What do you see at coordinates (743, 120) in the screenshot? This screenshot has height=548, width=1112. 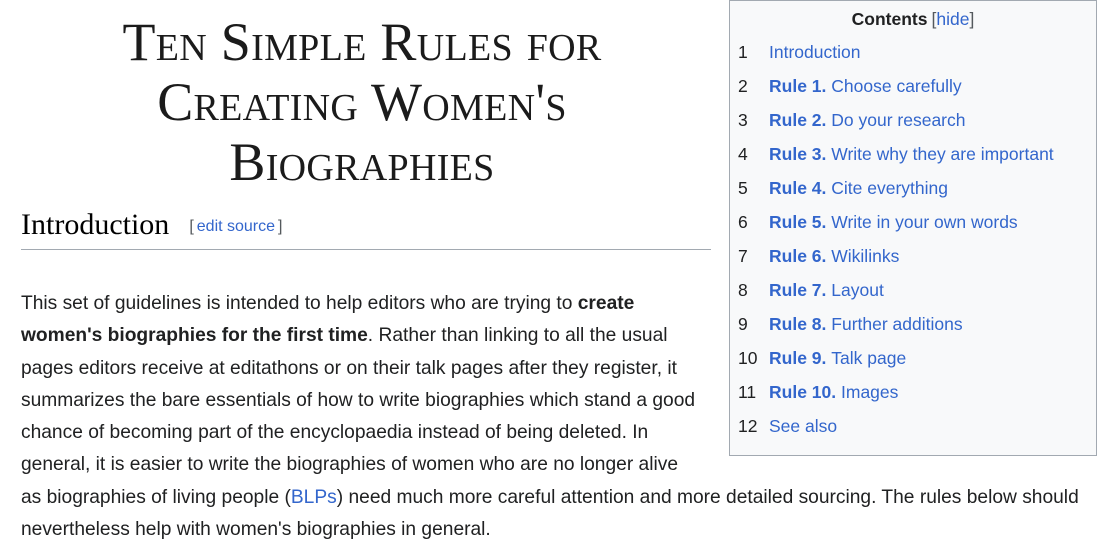 I see `toc-item-number: 3` at bounding box center [743, 120].